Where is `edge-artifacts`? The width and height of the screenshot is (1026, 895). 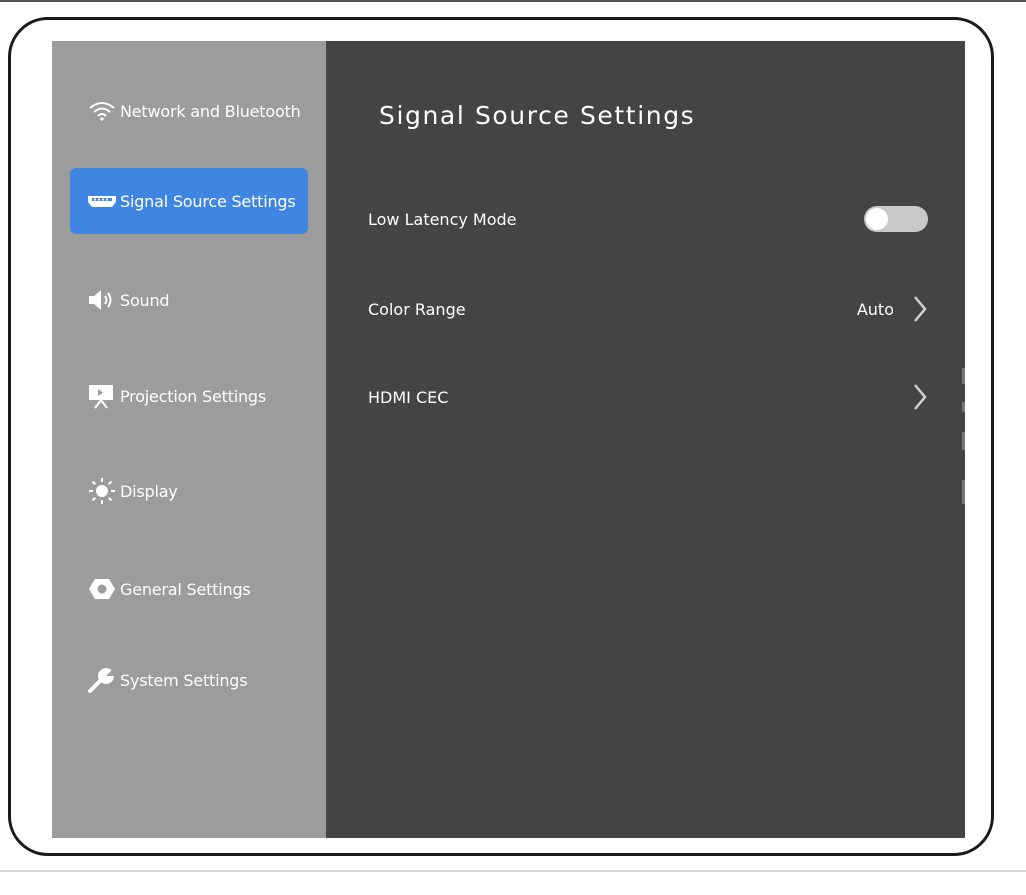
edge-artifacts is located at coordinates (964, 438).